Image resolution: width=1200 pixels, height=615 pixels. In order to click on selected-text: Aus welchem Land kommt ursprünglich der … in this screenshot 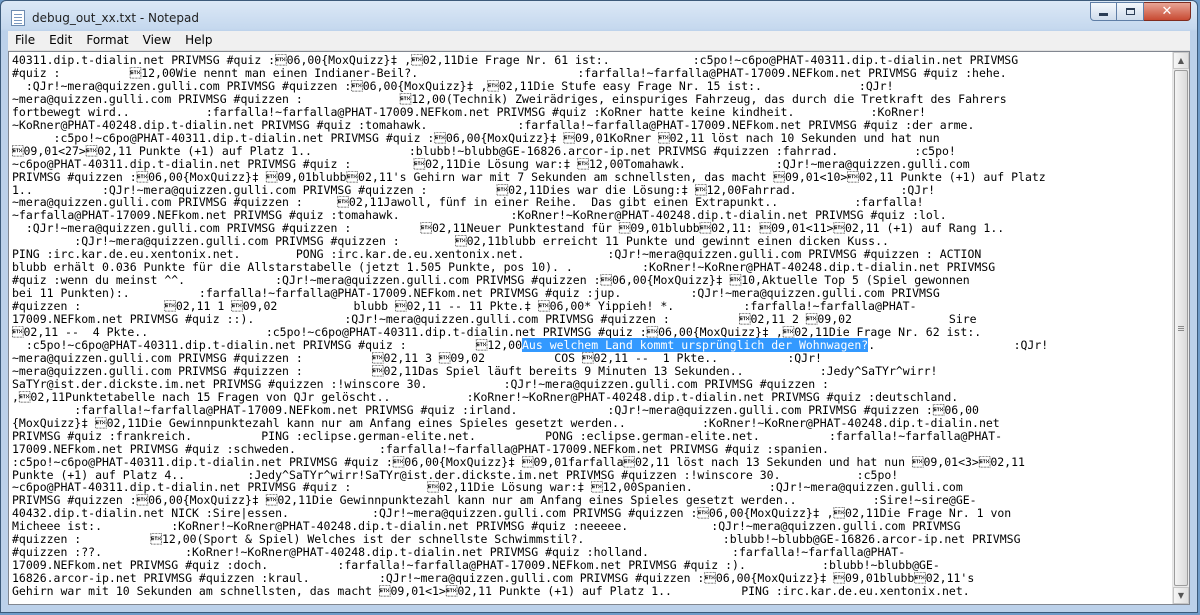, I will do `click(695, 344)`.